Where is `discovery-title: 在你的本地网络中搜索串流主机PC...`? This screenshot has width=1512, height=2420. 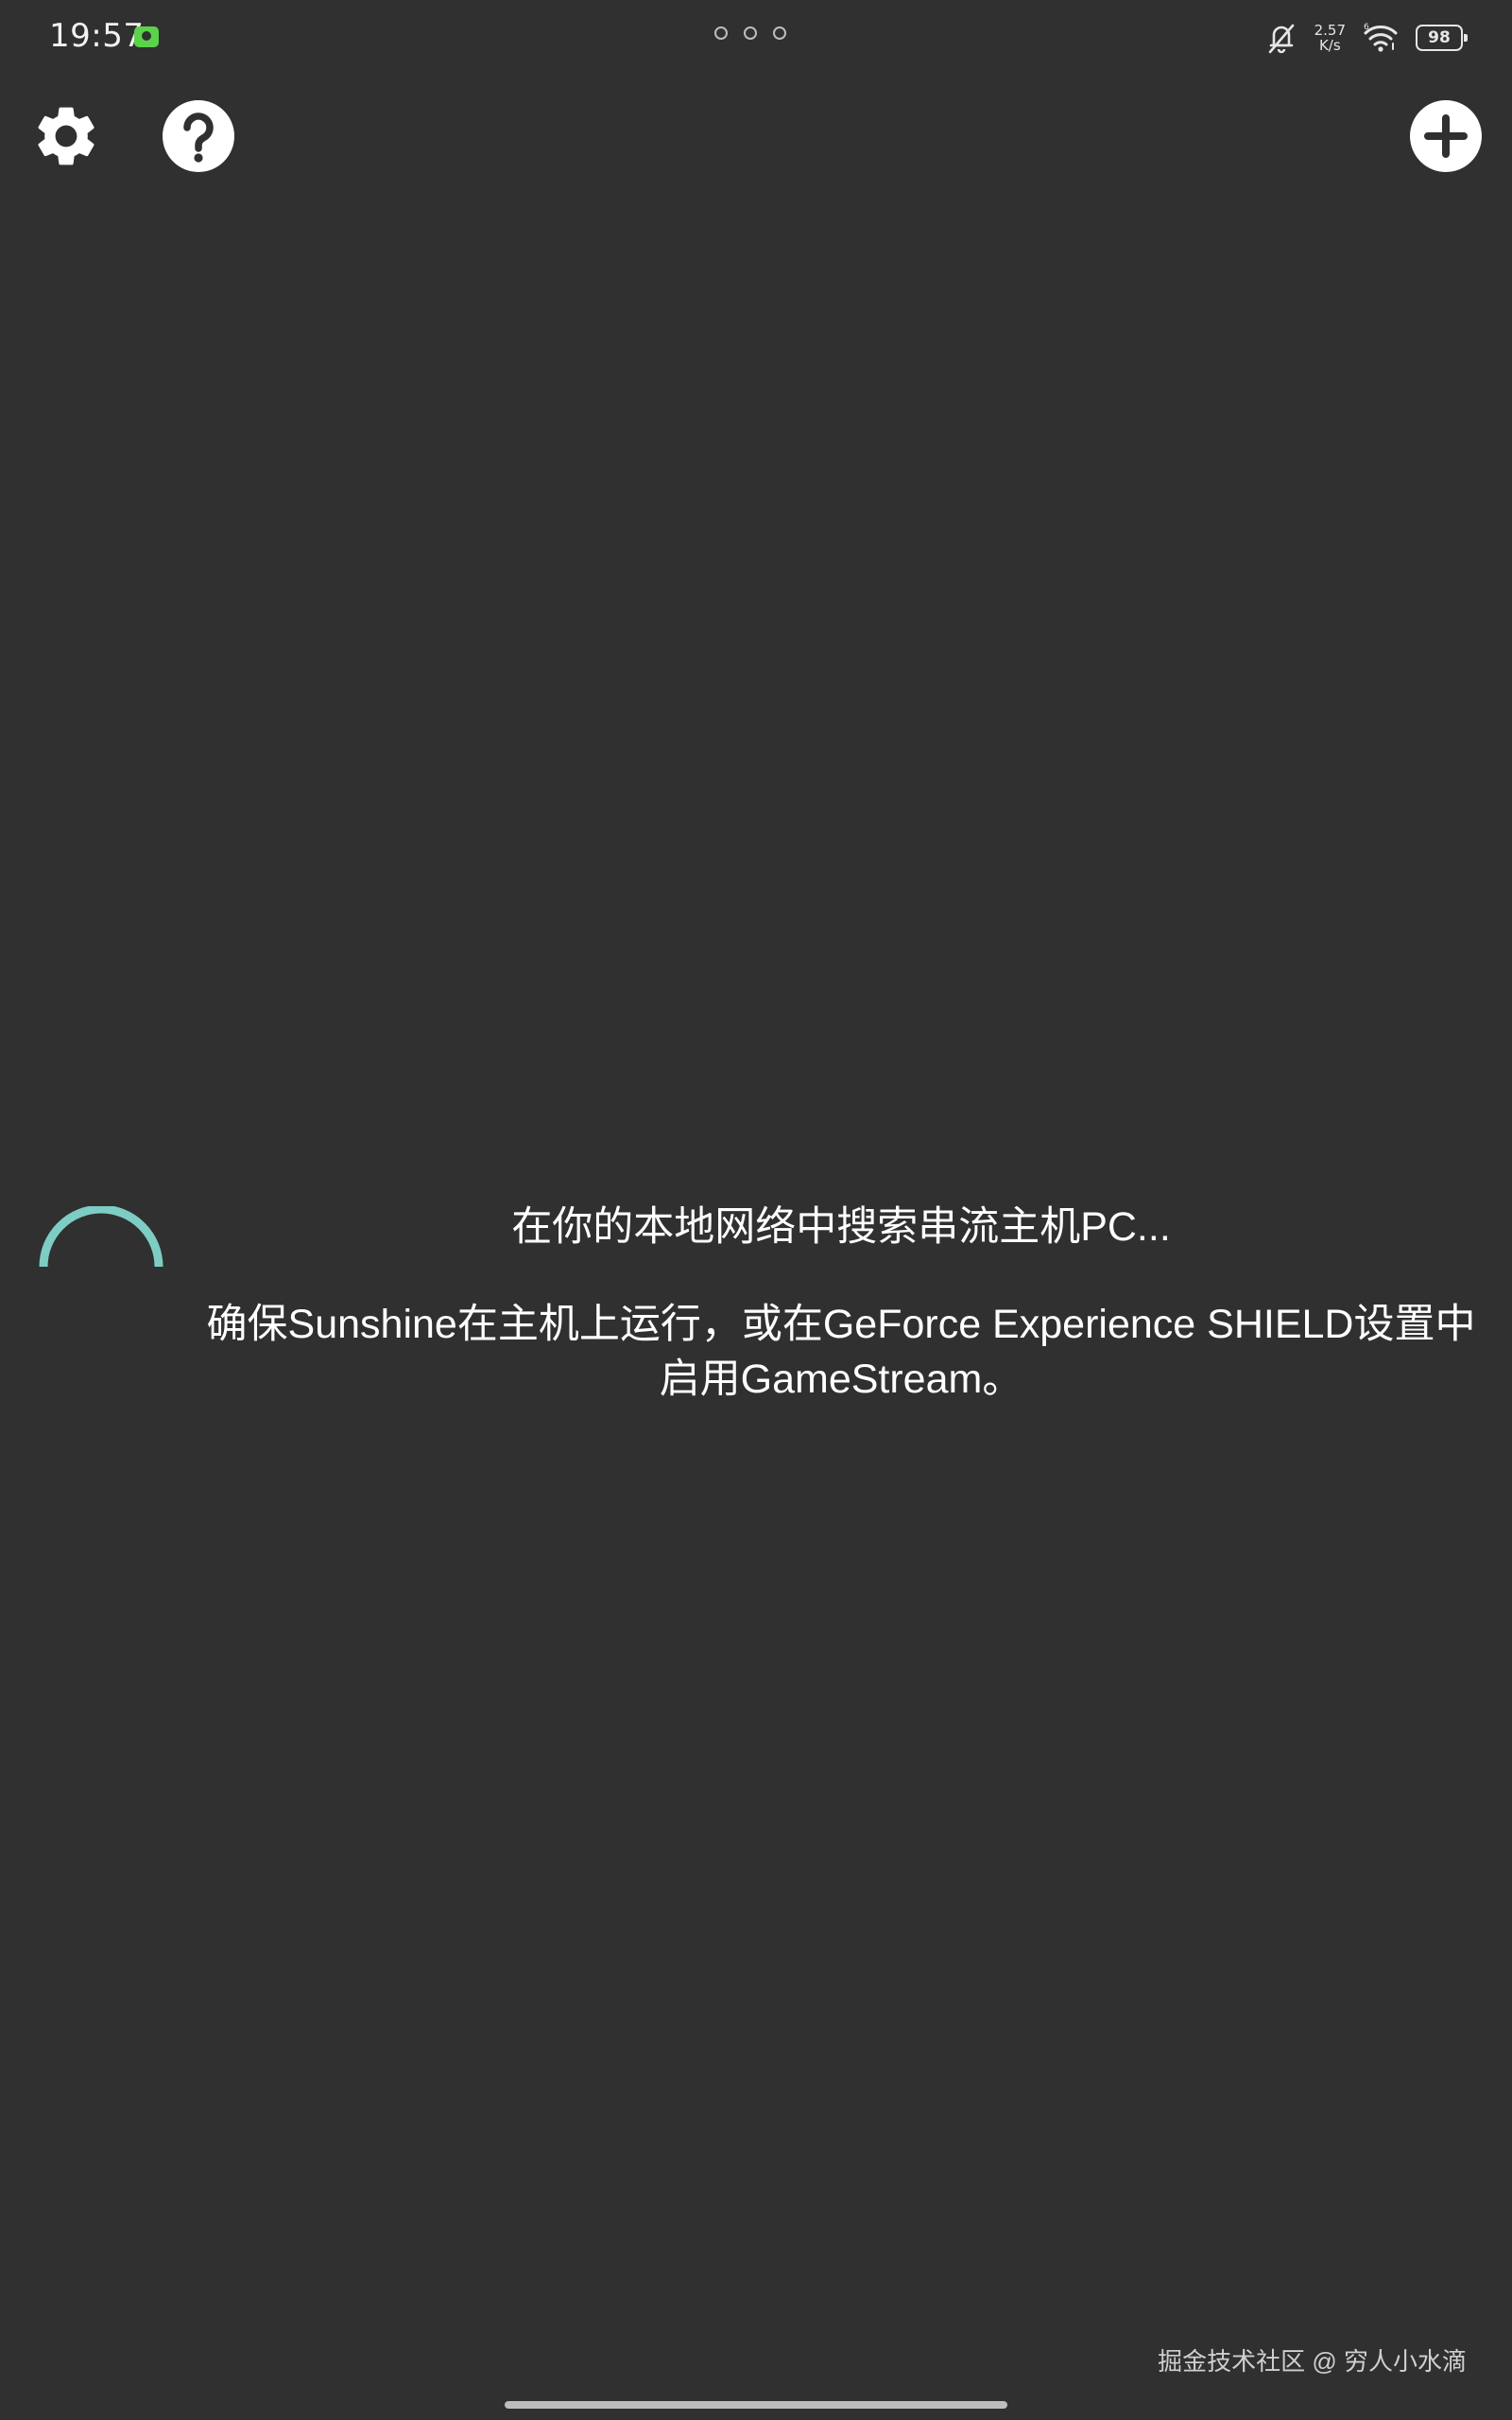
discovery-title: 在你的本地网络中搜索串流主机PC... is located at coordinates (841, 1227).